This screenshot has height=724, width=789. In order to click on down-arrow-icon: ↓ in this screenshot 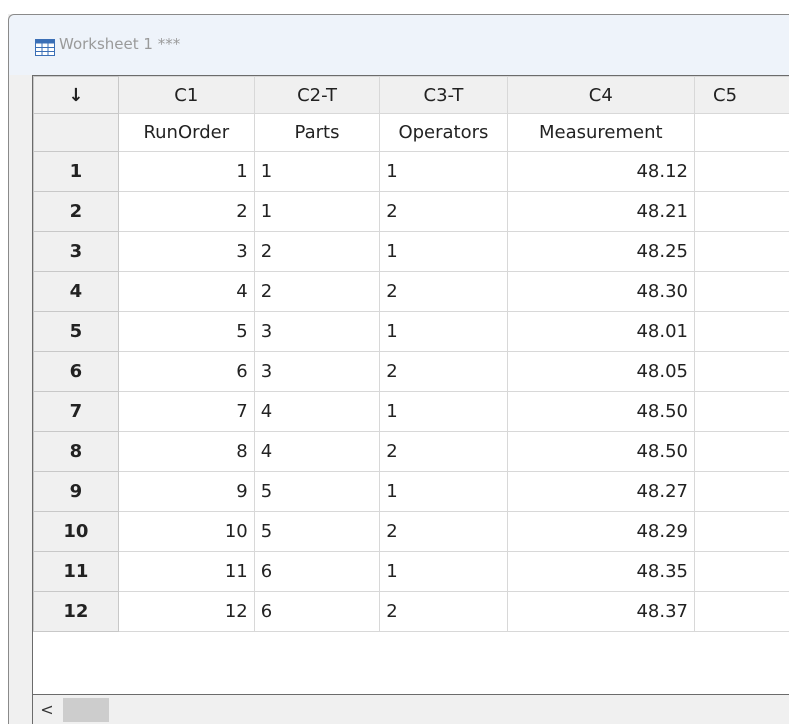, I will do `click(76, 95)`.